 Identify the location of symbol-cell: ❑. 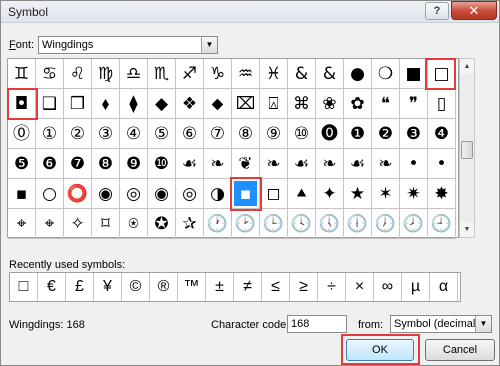
(50, 104).